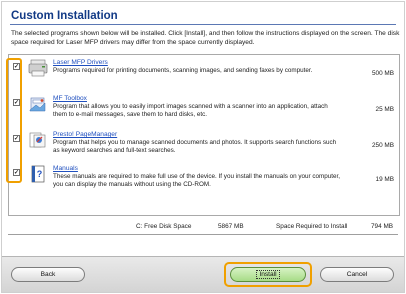  I want to click on program-size: 250 MB, so click(382, 145).